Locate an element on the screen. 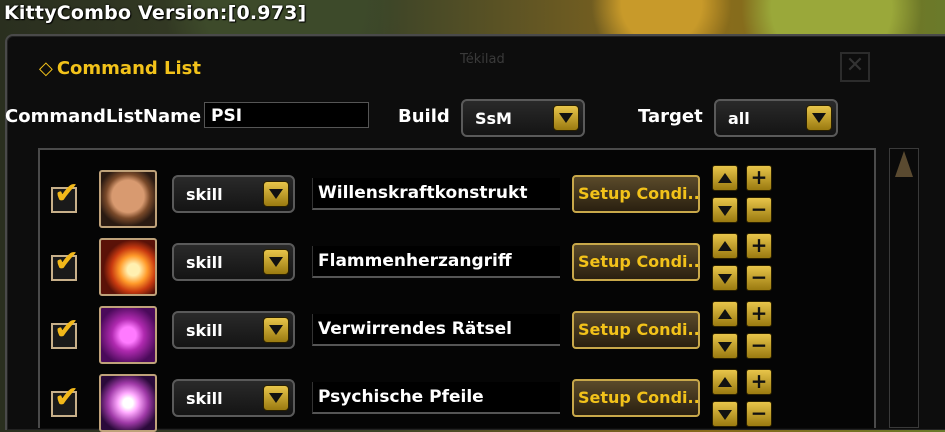 The height and width of the screenshot is (432, 945). pfeile-skill-icon is located at coordinates (128, 403).